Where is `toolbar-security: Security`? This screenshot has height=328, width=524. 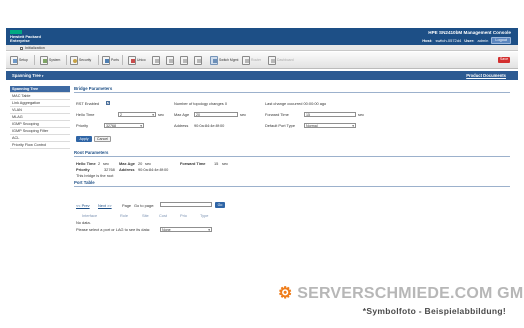
toolbar-security: Security is located at coordinates (80, 60).